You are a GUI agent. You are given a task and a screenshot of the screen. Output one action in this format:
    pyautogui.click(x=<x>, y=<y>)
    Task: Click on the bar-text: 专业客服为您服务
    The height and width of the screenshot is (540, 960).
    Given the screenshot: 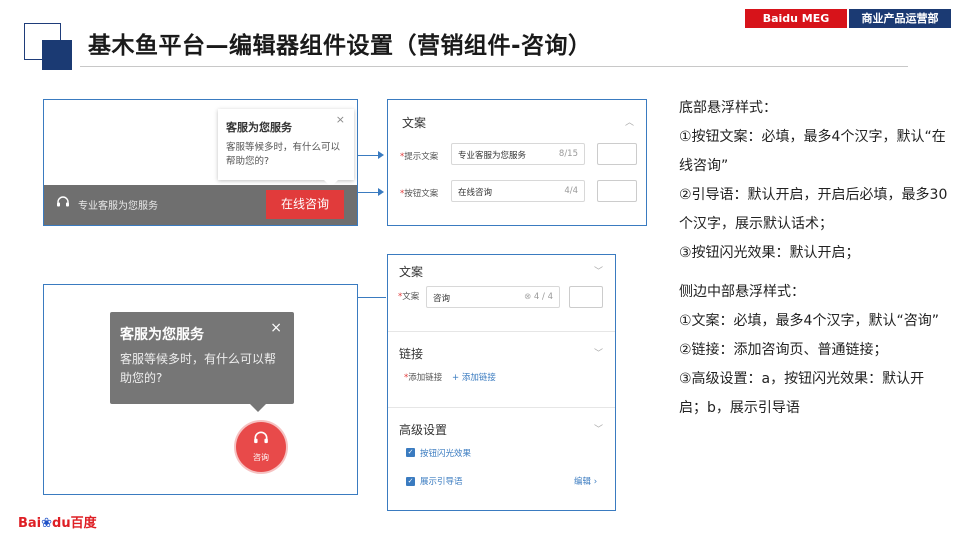 What is the action you would take?
    pyautogui.click(x=118, y=206)
    